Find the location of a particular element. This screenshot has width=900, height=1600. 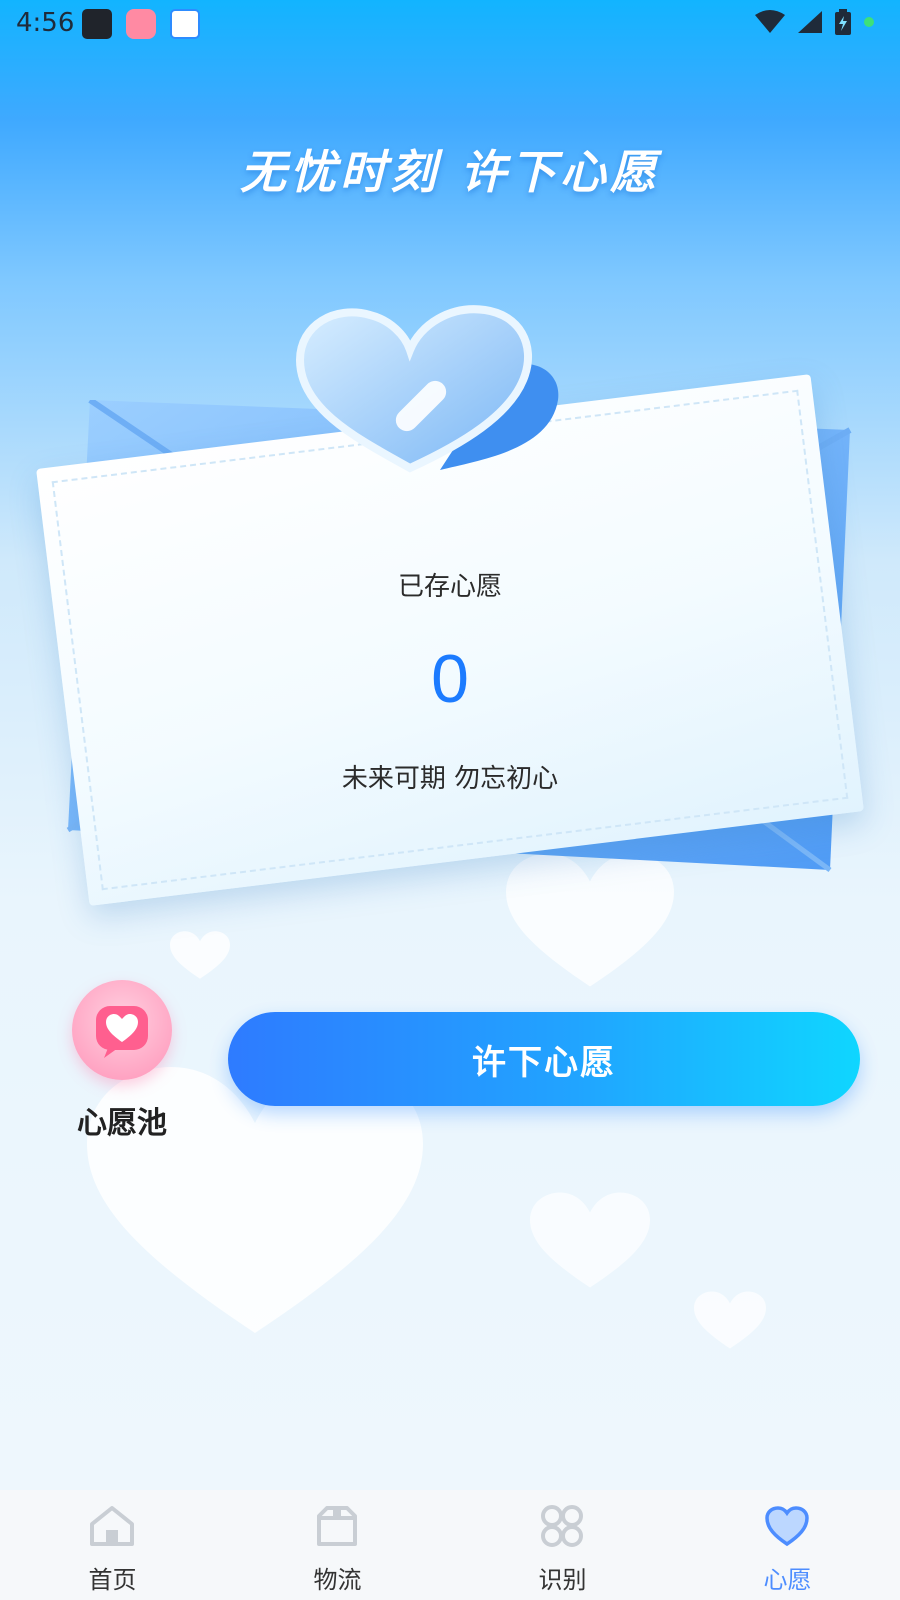

status-time: 4:56 is located at coordinates (45, 23).